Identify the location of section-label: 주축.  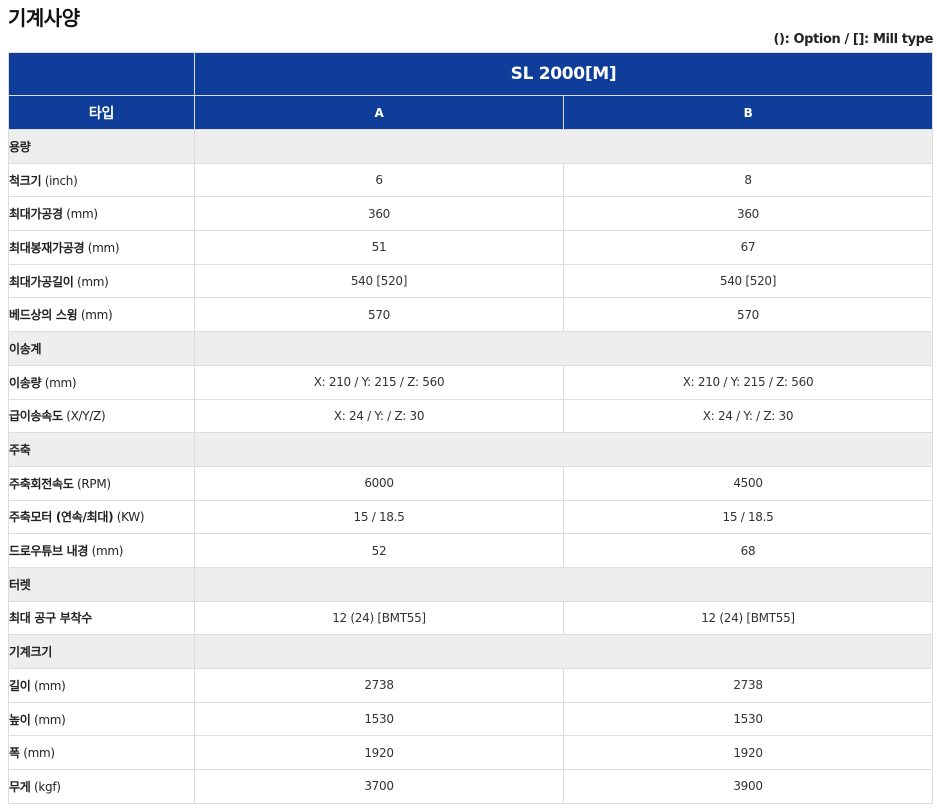
(101, 449).